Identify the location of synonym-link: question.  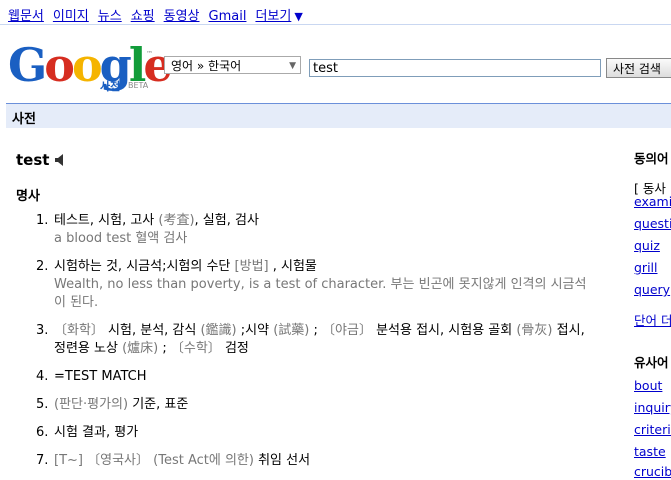
(652, 223).